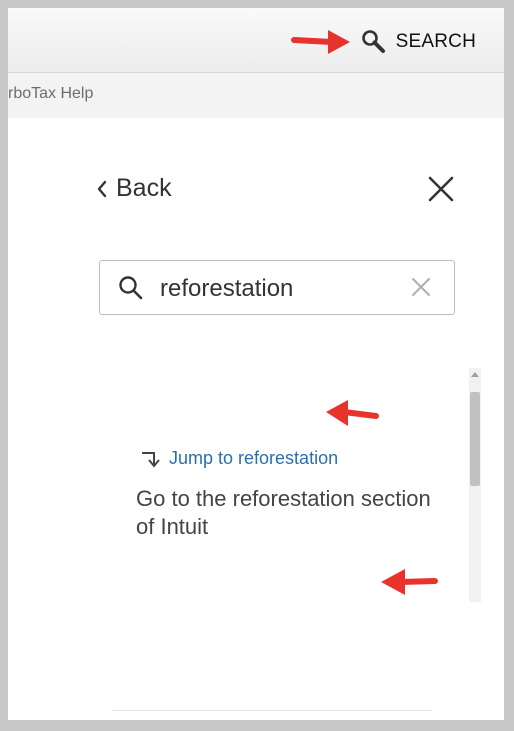 The width and height of the screenshot is (514, 731). Describe the element at coordinates (256, 96) in the screenshot. I see `help-title-bar: rboTax Help` at that location.